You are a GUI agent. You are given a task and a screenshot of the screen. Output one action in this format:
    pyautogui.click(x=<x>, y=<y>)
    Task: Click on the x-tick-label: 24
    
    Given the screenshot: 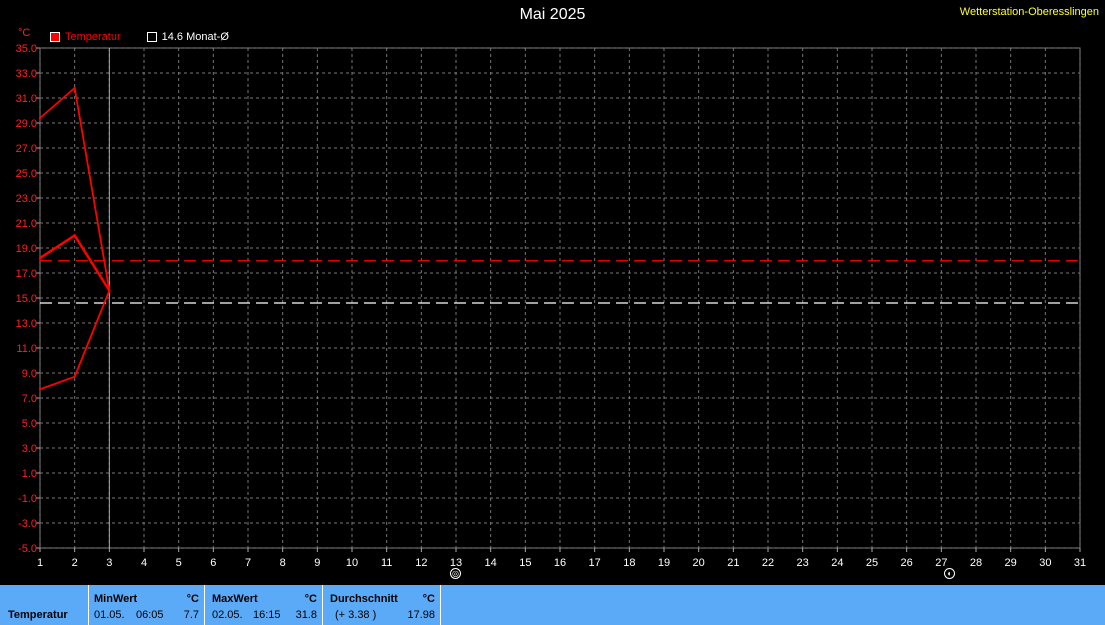 What is the action you would take?
    pyautogui.click(x=837, y=563)
    